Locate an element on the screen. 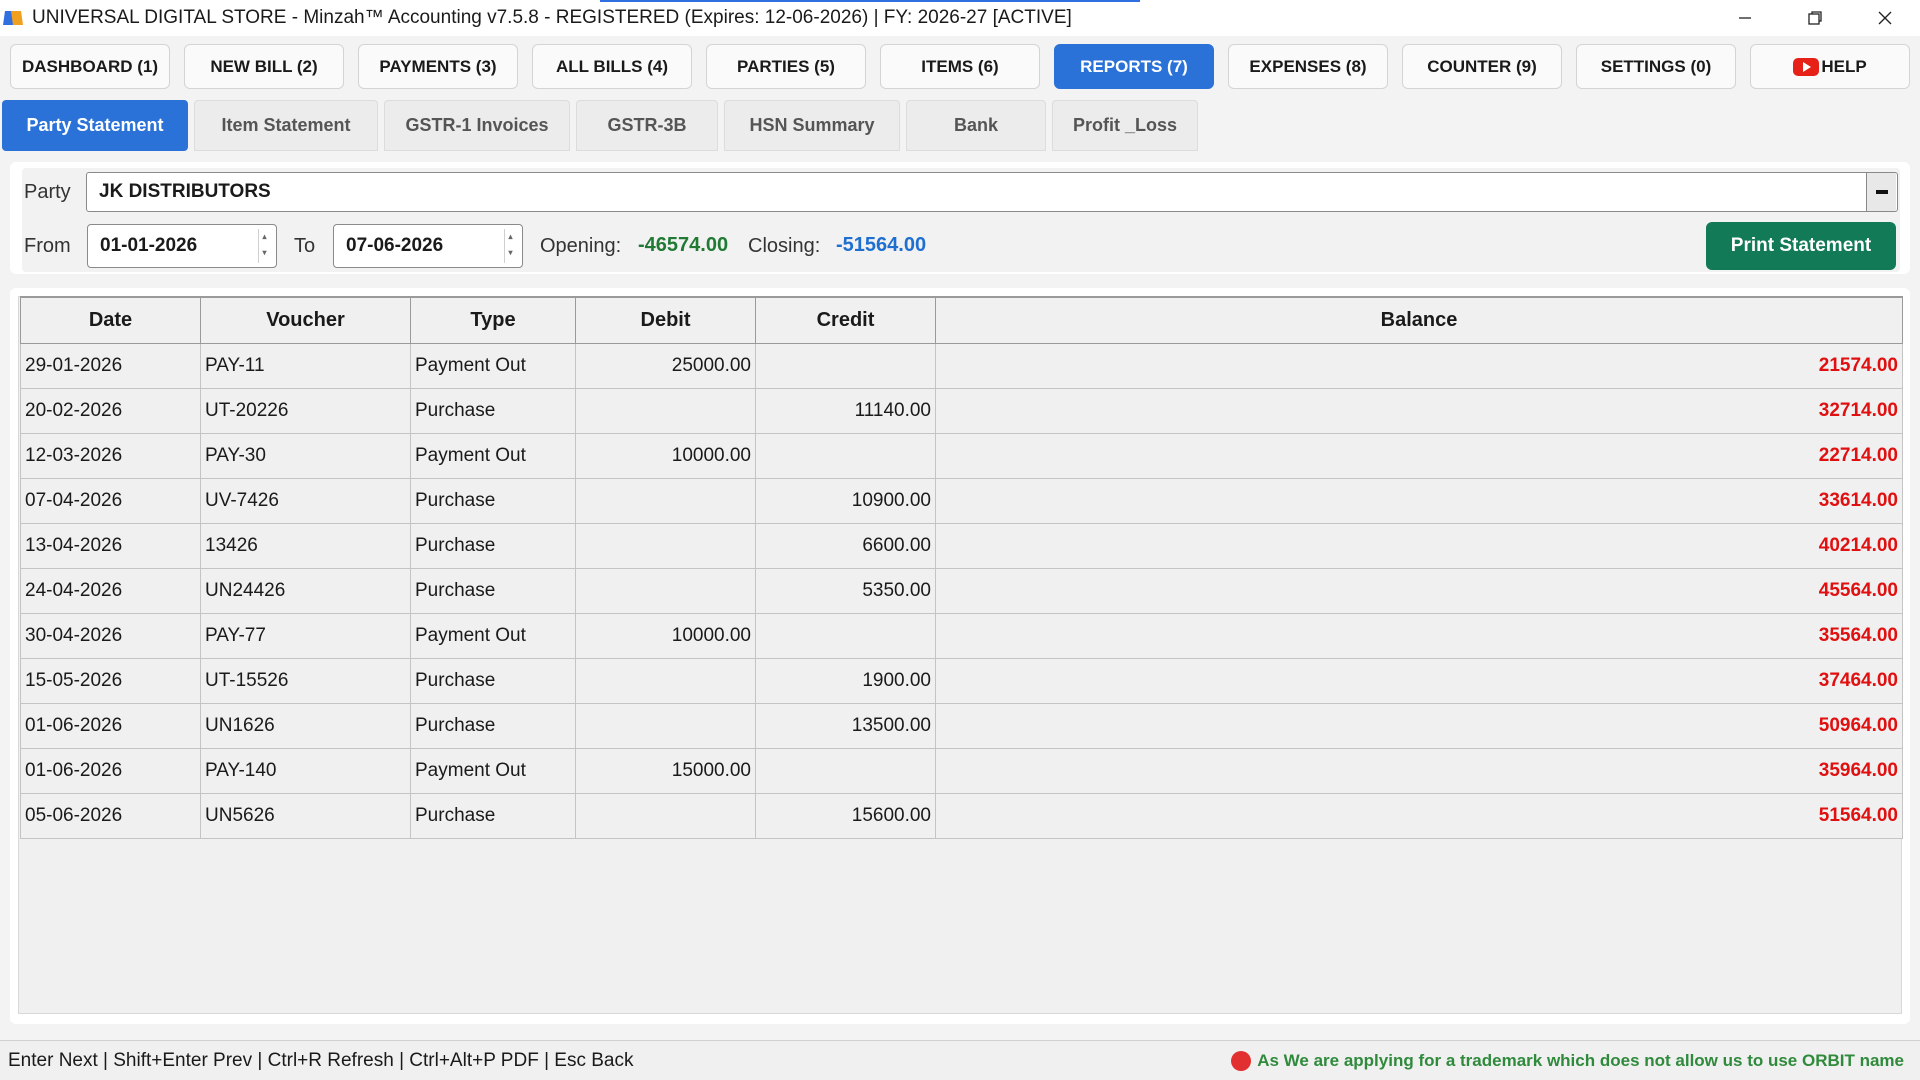 This screenshot has width=1920, height=1080. table-row: 13-04-2026 13426 Purchase 6600.00 40214.00 is located at coordinates (961, 545).